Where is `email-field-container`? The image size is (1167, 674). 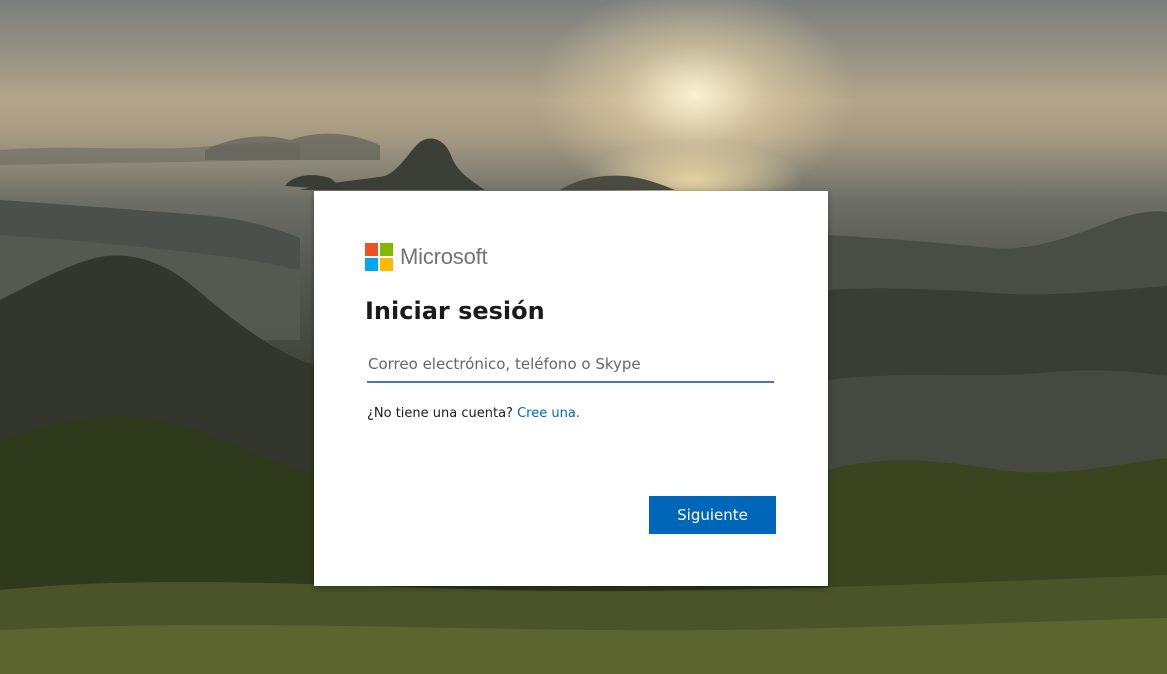
email-field-container is located at coordinates (571, 366).